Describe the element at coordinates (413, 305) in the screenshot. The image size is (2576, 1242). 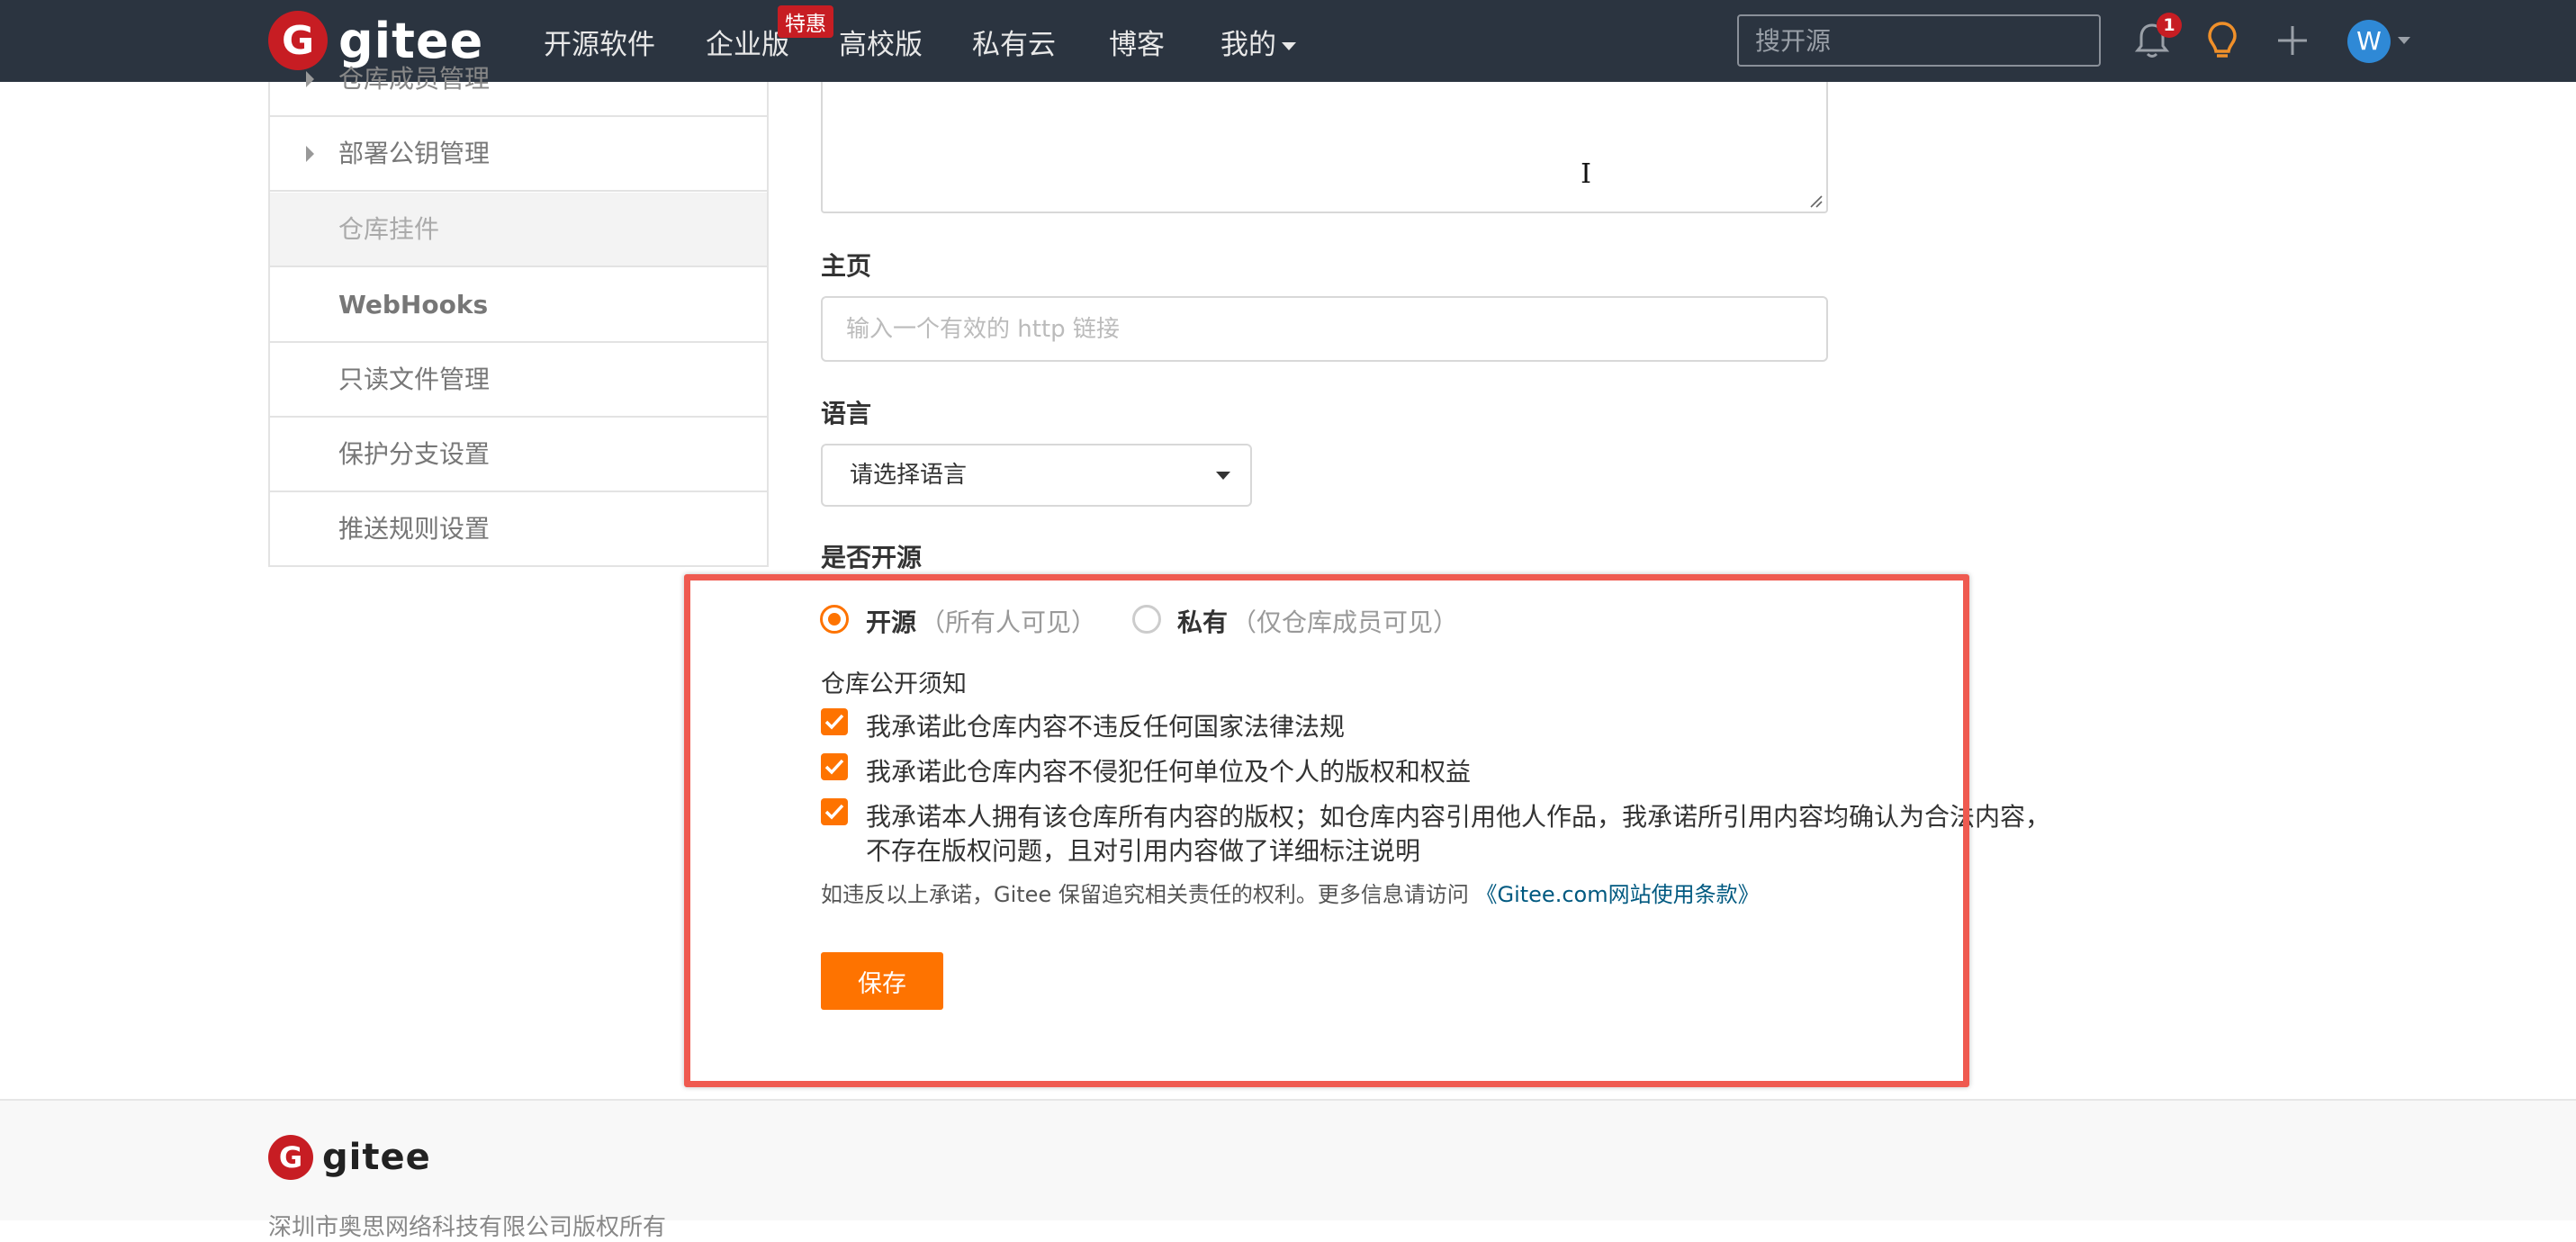
I see `sidebar-item-label: WebHooks` at that location.